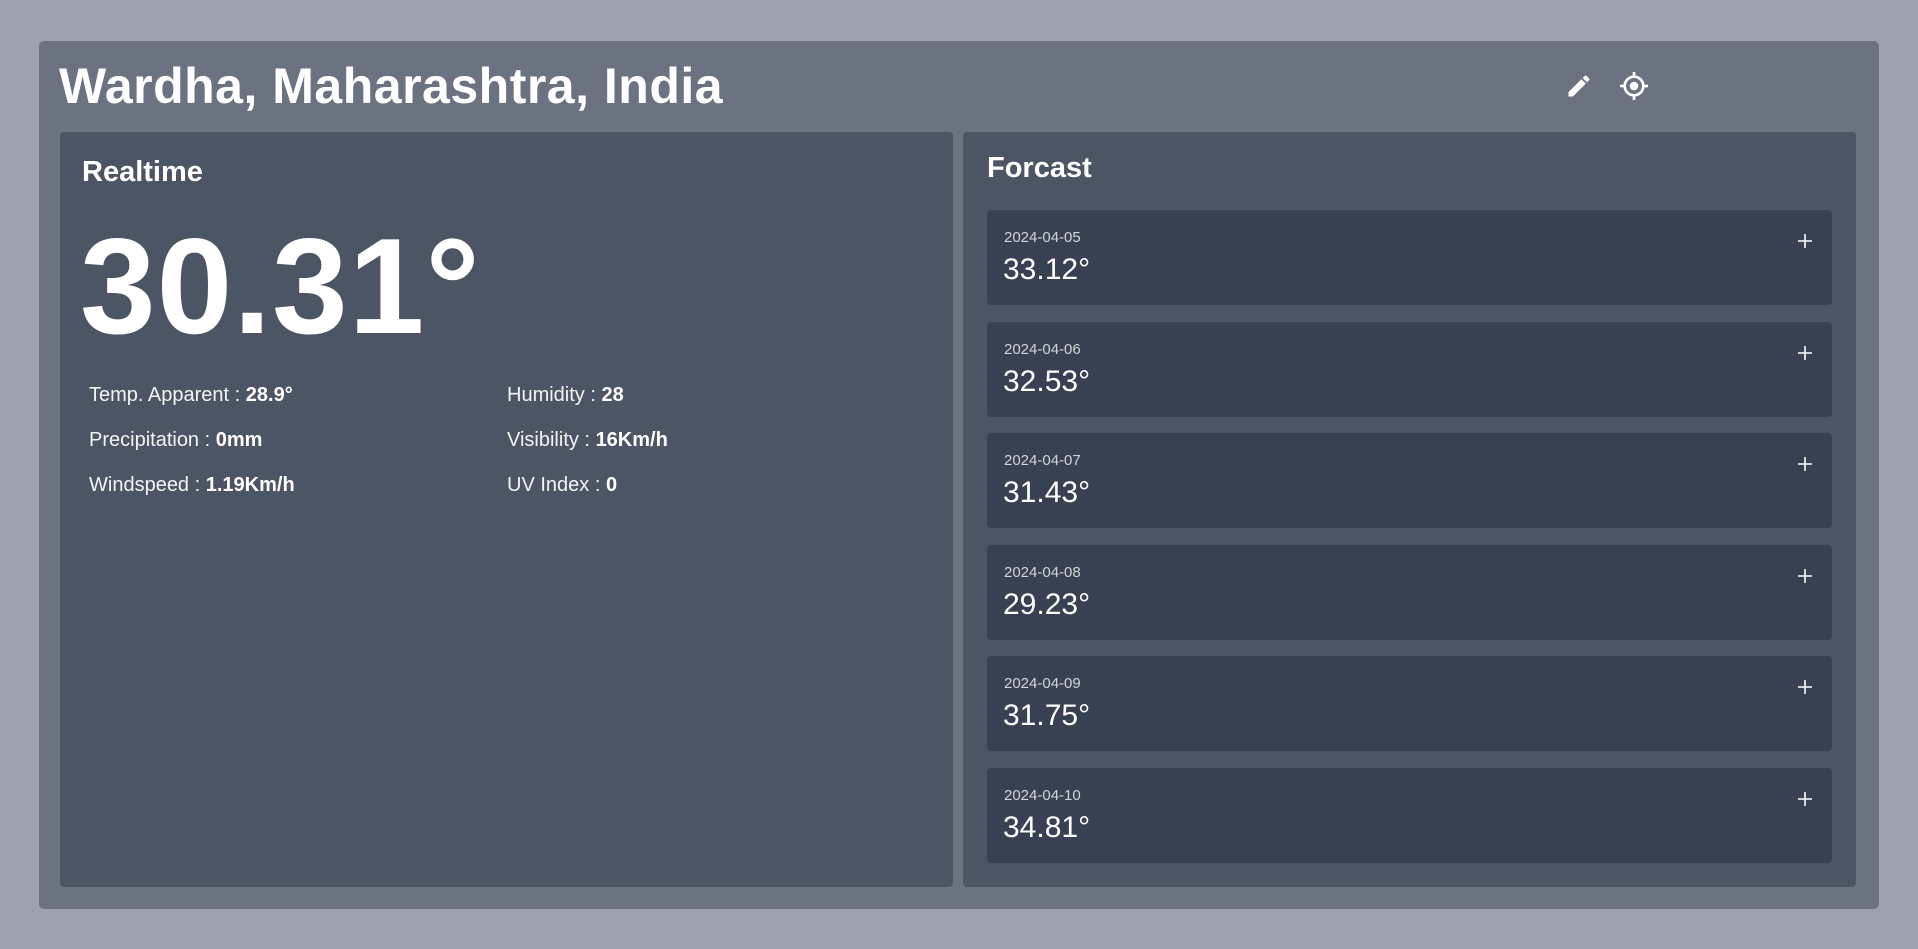  What do you see at coordinates (1042, 460) in the screenshot?
I see `forecast-date: 2024-04-07` at bounding box center [1042, 460].